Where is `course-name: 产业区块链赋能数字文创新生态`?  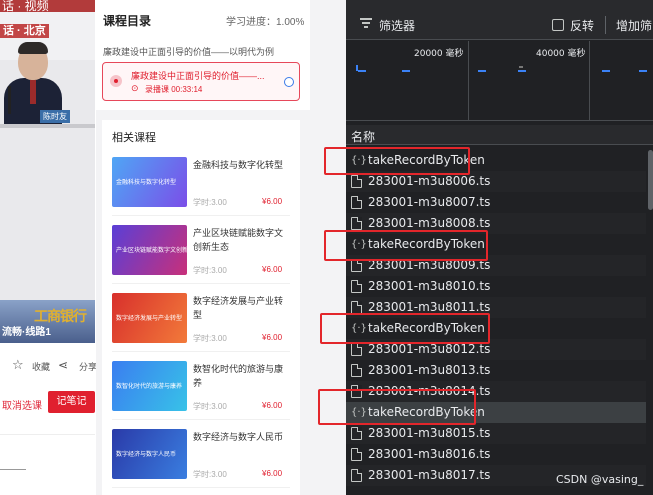
course-name: 产业区块链赋能数字文创新生态 is located at coordinates (240, 240).